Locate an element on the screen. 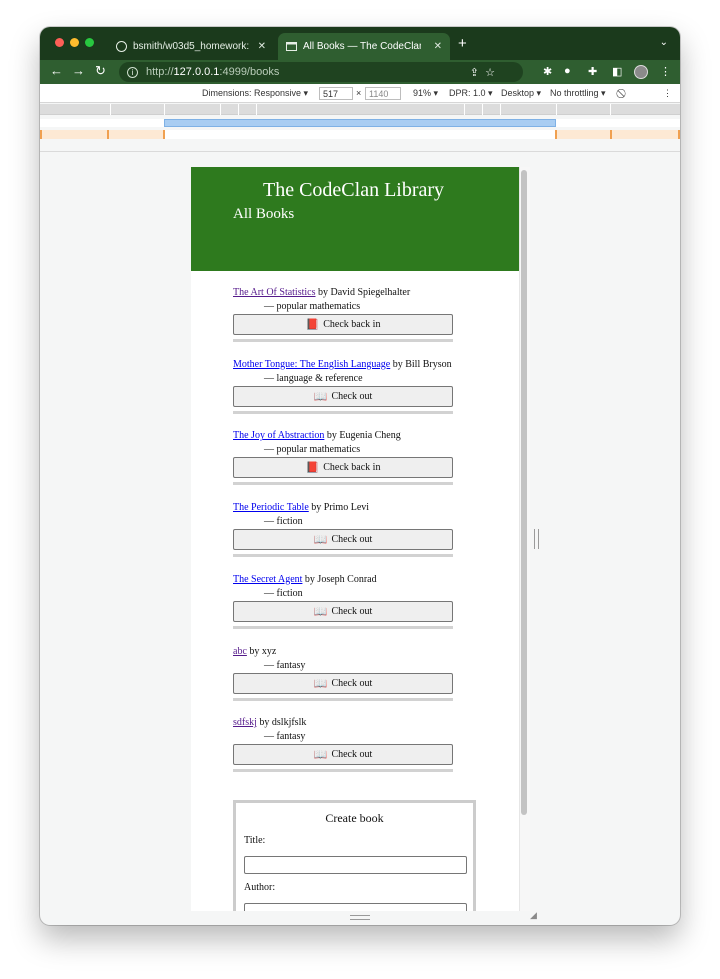  book-title-link: Mother Tongue: The English Language is located at coordinates (311, 364).